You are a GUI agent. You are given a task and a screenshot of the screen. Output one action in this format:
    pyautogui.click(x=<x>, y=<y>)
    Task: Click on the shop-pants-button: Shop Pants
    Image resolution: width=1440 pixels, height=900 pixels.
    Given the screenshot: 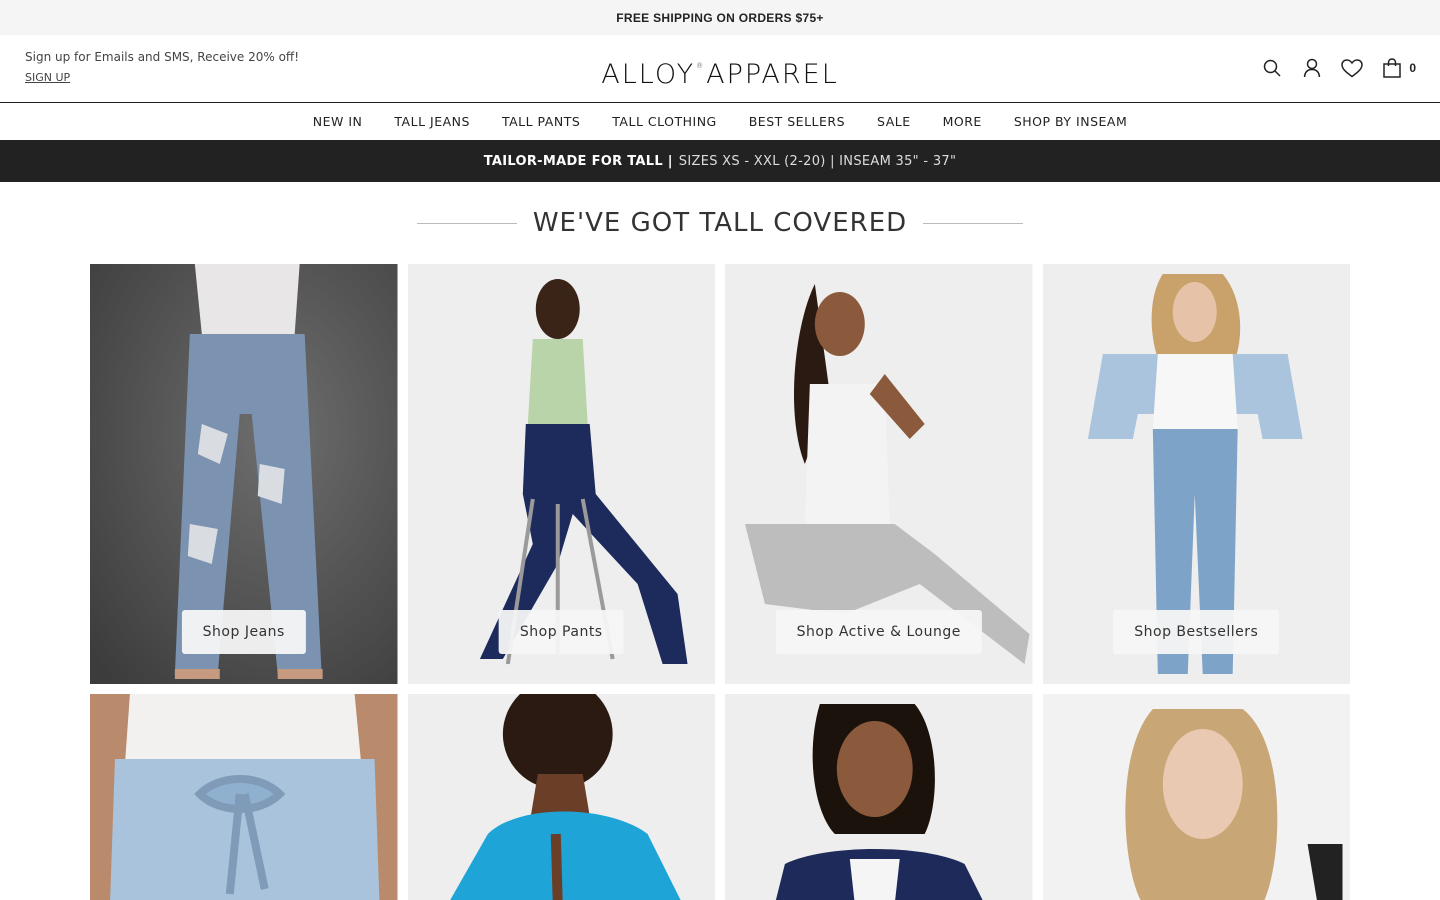 What is the action you would take?
    pyautogui.click(x=561, y=632)
    